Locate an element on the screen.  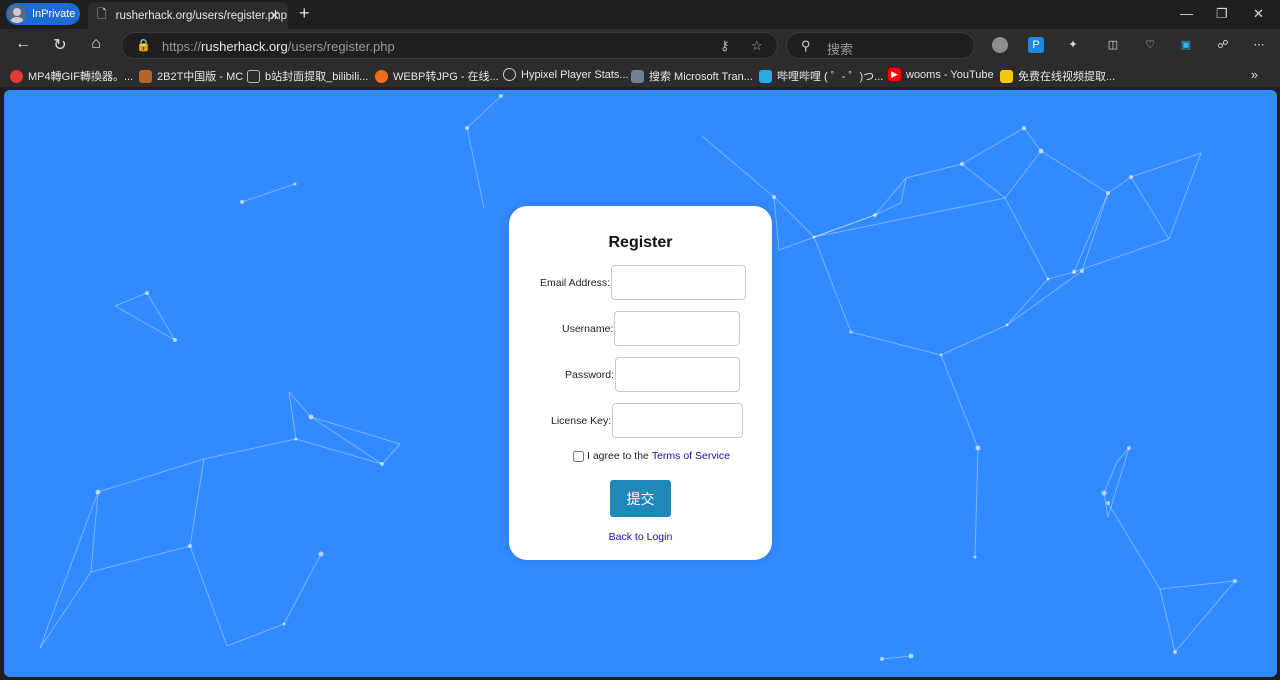
form-title: Register is located at coordinates (640, 242).